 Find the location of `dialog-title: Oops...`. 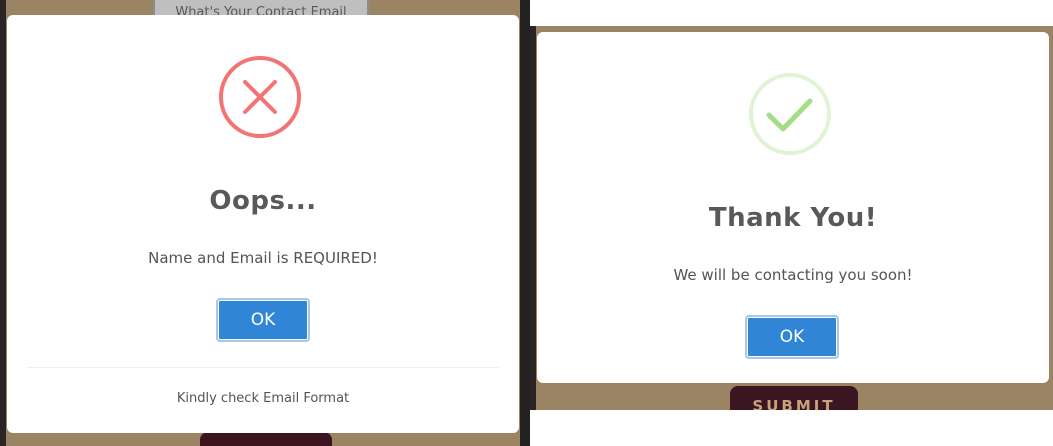

dialog-title: Oops... is located at coordinates (263, 201).